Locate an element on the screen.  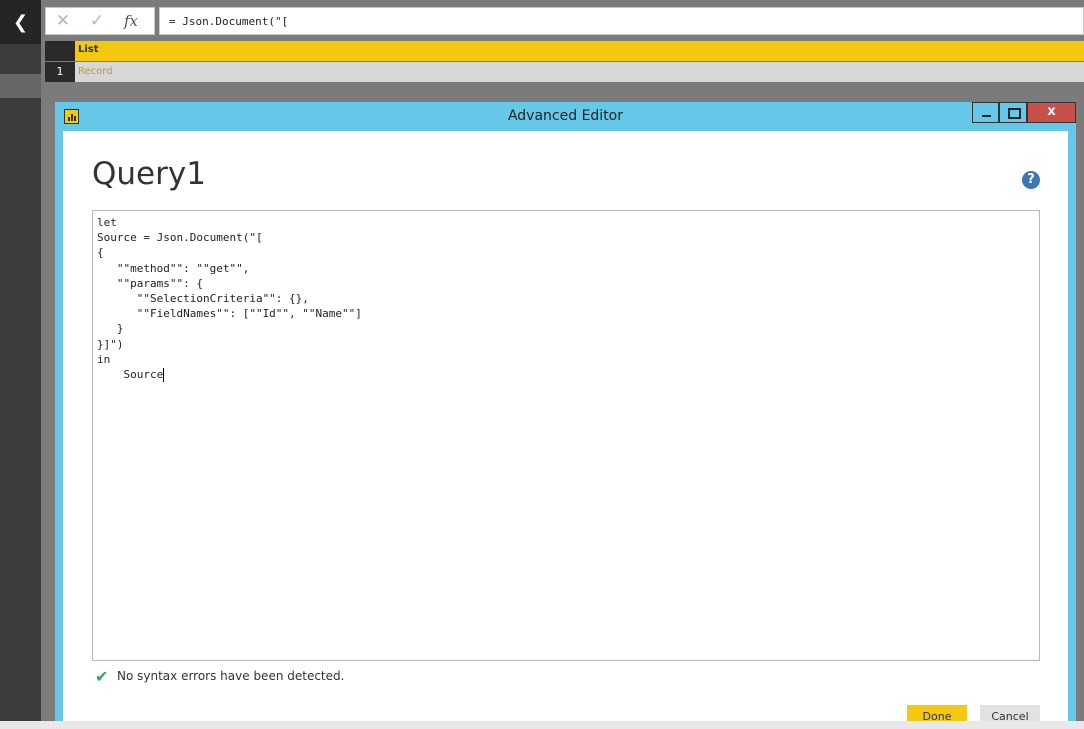
code-line: let is located at coordinates (107, 222).